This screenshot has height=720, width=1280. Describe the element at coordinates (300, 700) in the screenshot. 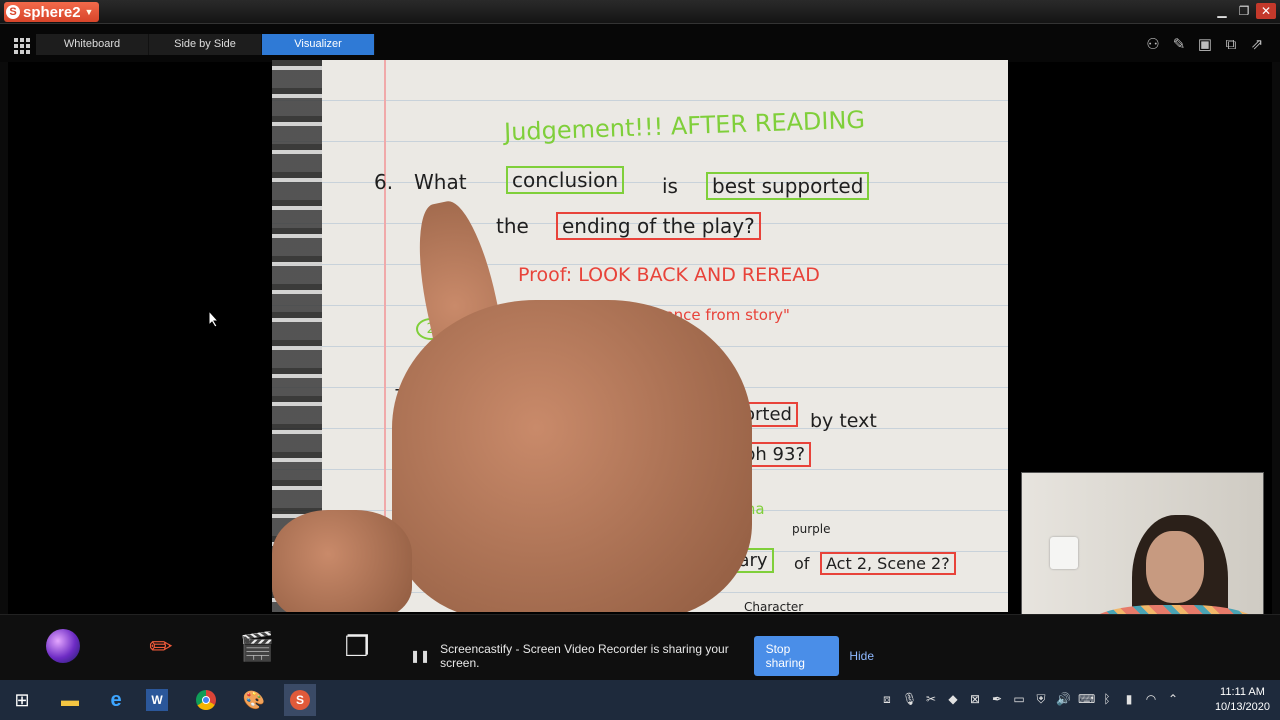

I see `sphere-app-icon: S` at that location.